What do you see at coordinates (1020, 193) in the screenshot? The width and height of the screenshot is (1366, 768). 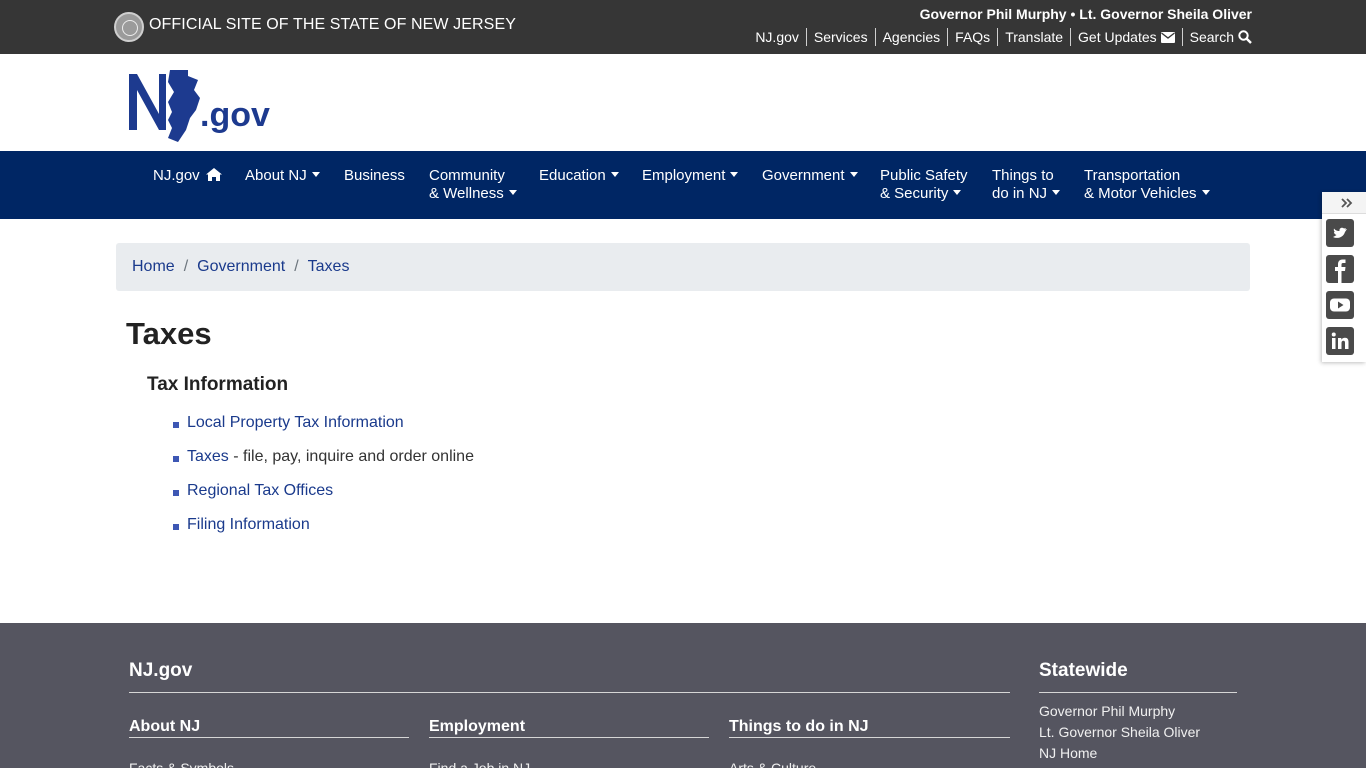 I see `nav-things-line2: do in NJ` at bounding box center [1020, 193].